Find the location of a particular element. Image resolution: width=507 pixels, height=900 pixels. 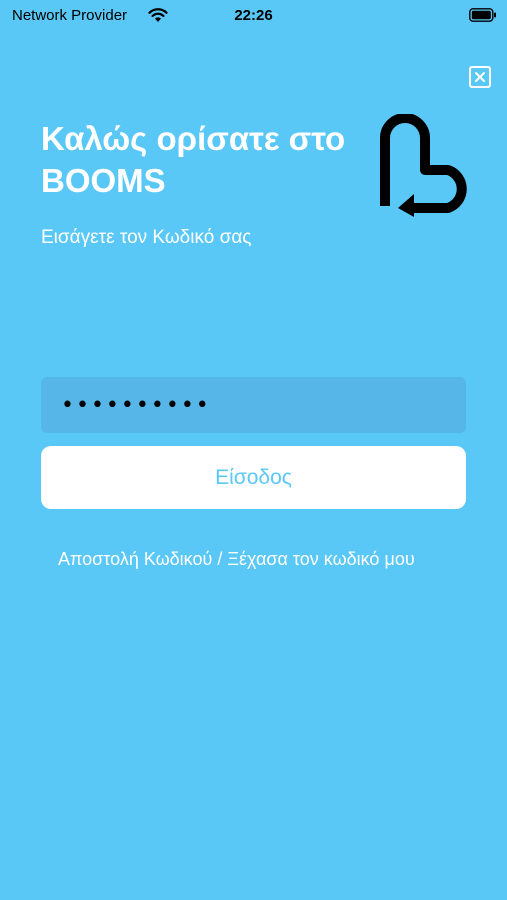

password-field is located at coordinates (253, 405).